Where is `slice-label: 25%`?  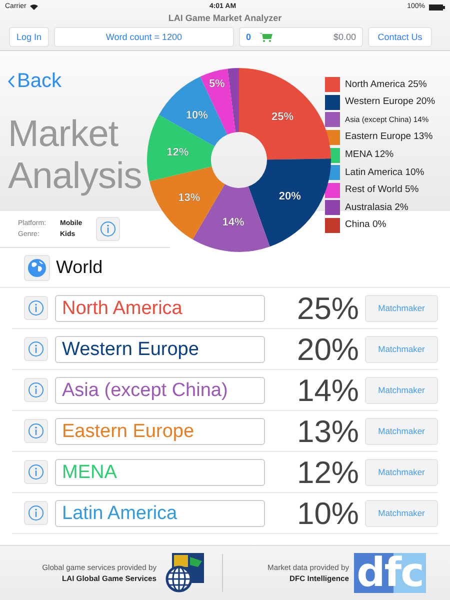 slice-label: 25% is located at coordinates (282, 116).